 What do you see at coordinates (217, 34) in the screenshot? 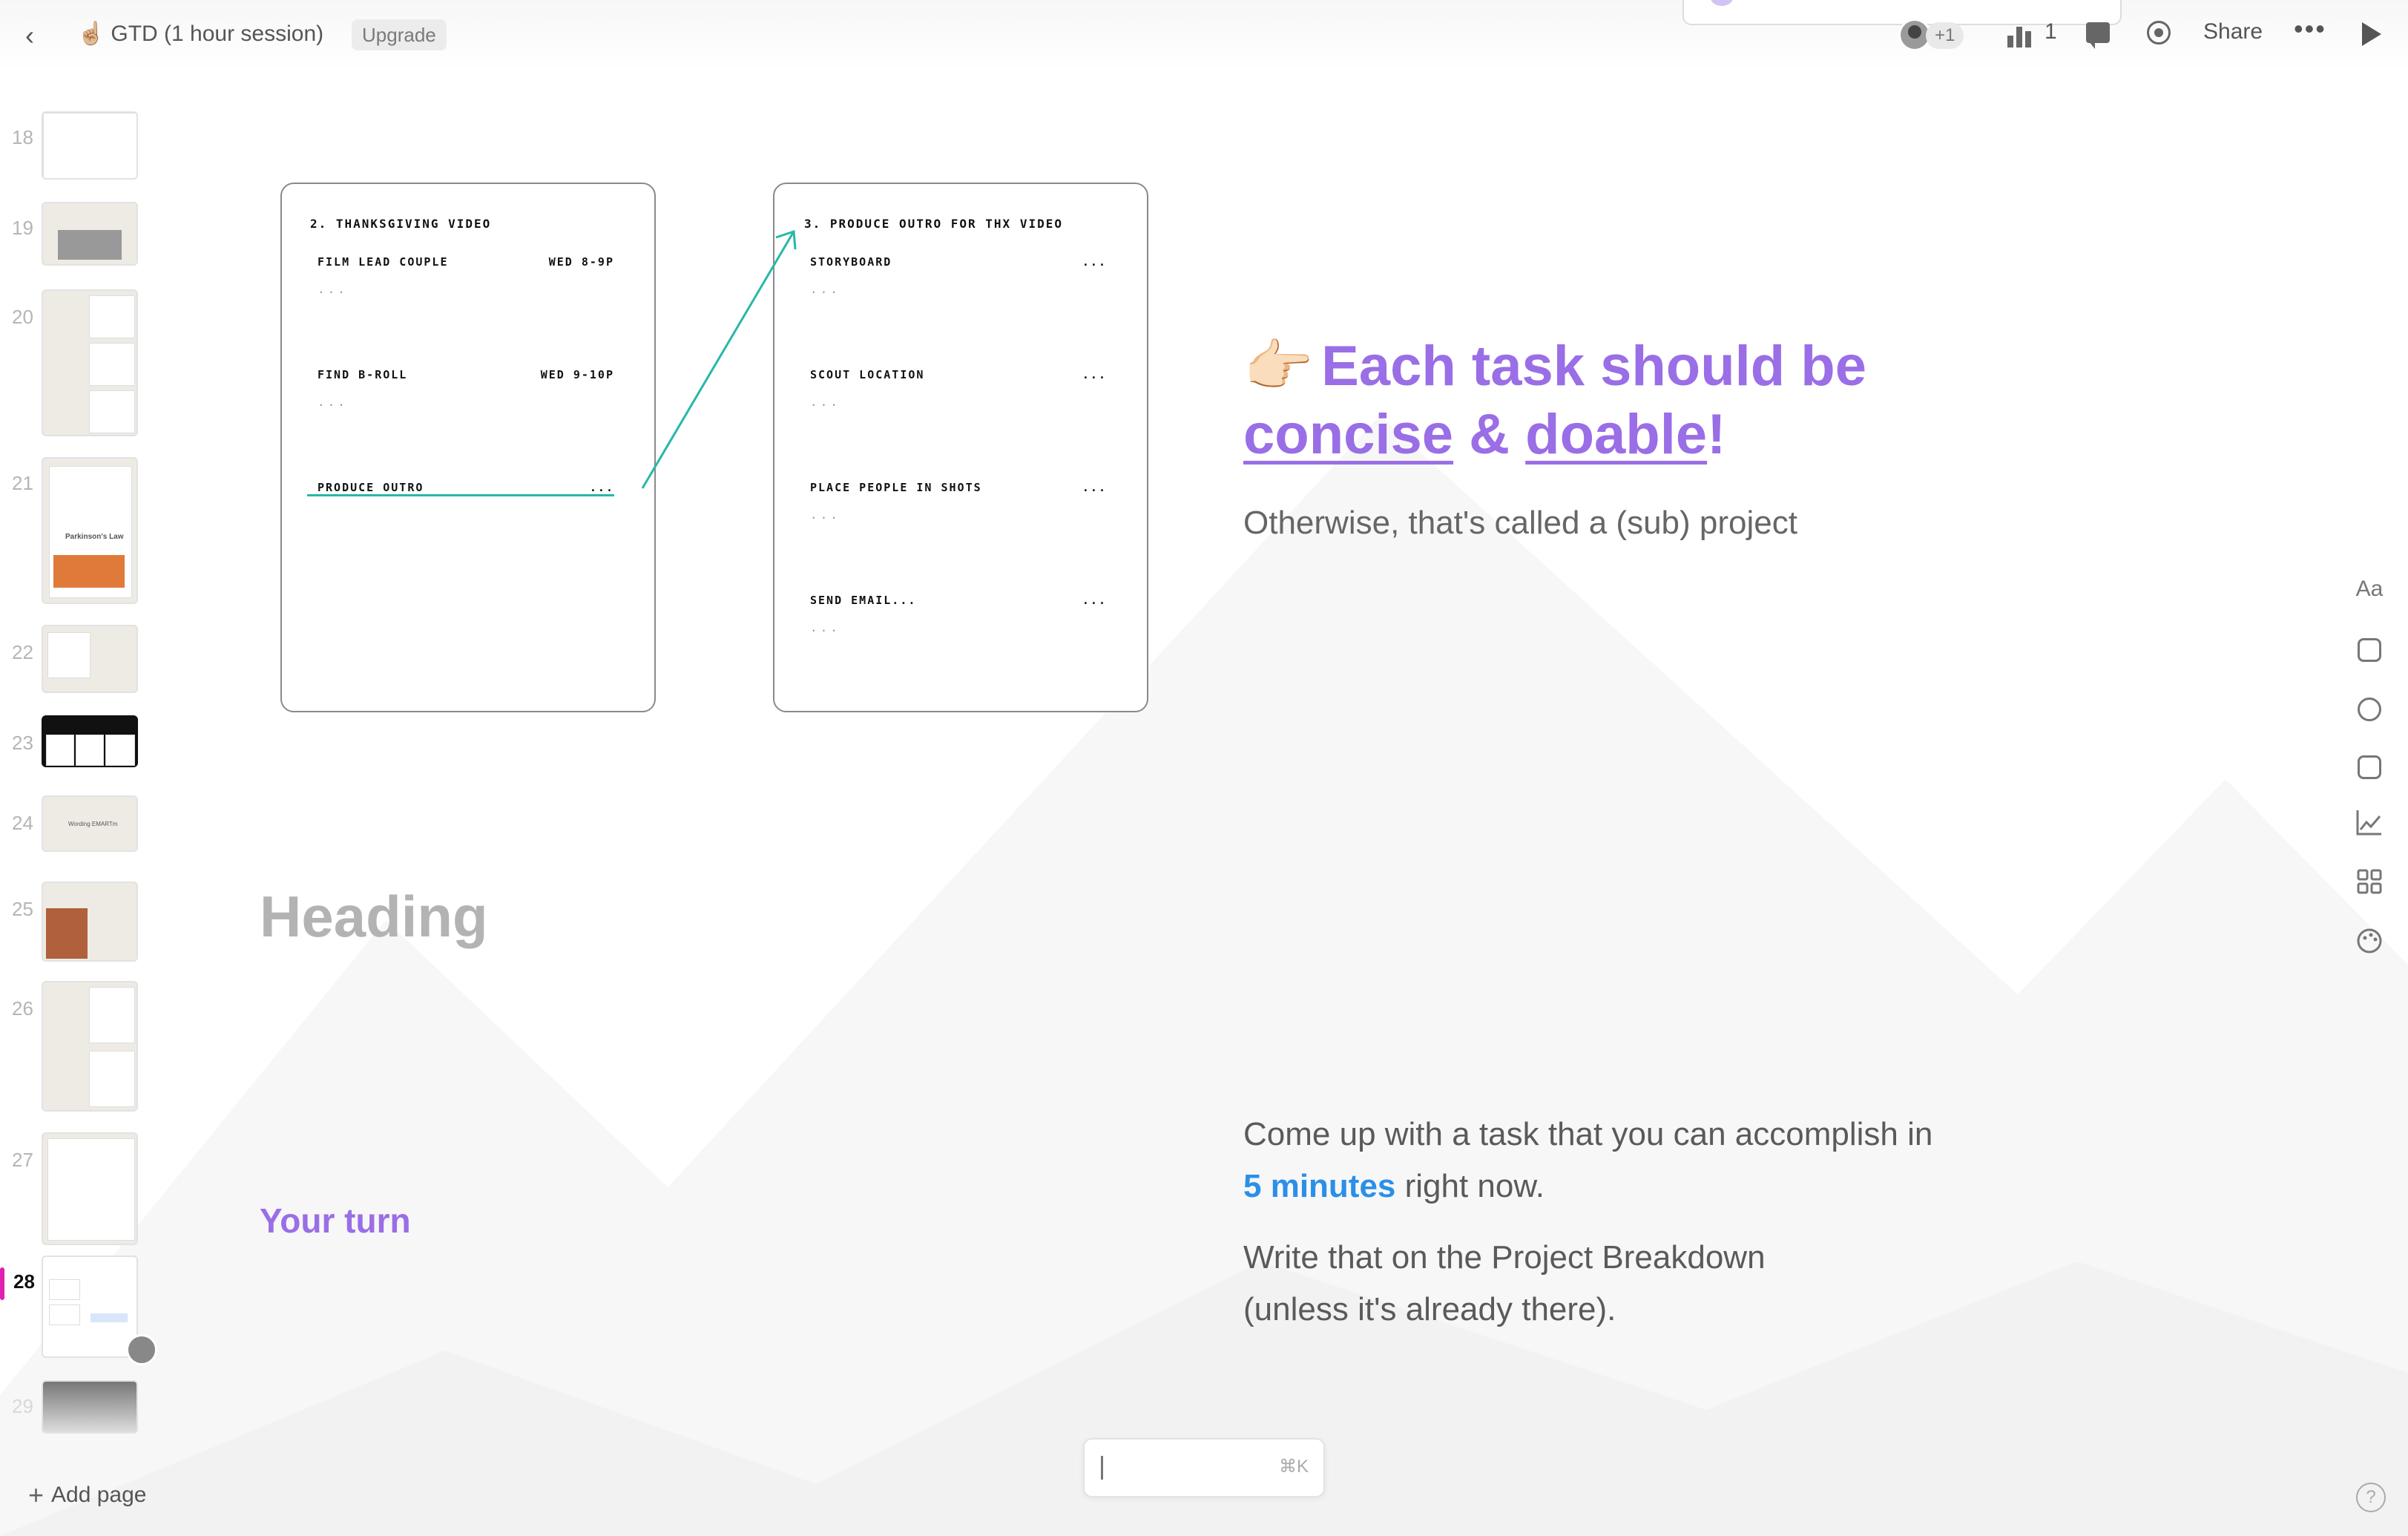
I see `document-title-text: GTD (1 hour session)` at bounding box center [217, 34].